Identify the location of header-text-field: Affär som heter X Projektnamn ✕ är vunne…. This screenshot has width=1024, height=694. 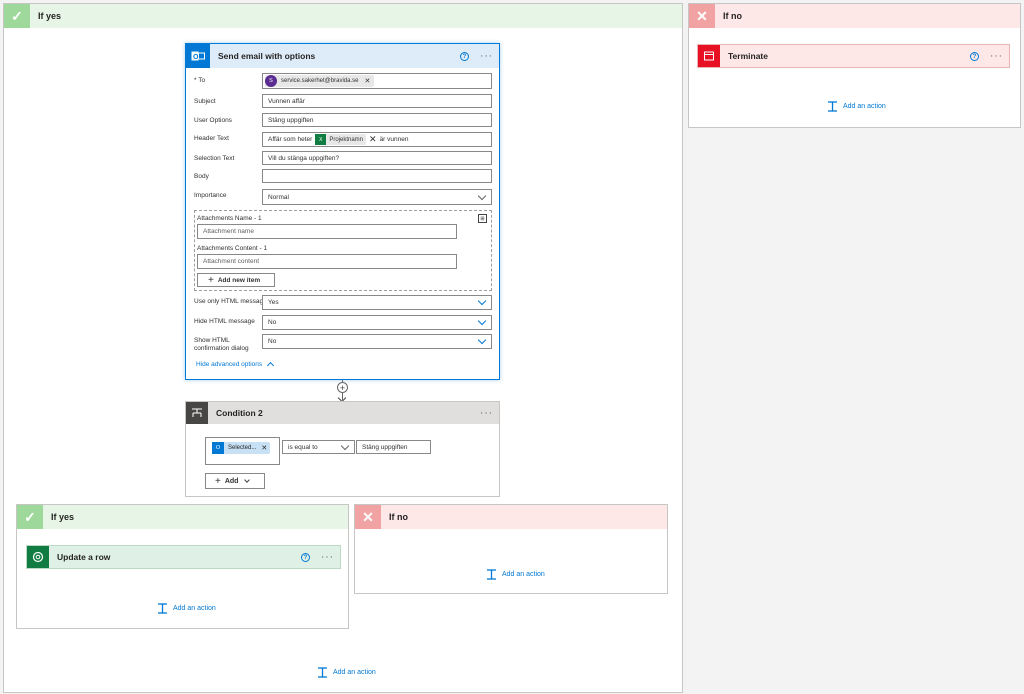
(377, 139).